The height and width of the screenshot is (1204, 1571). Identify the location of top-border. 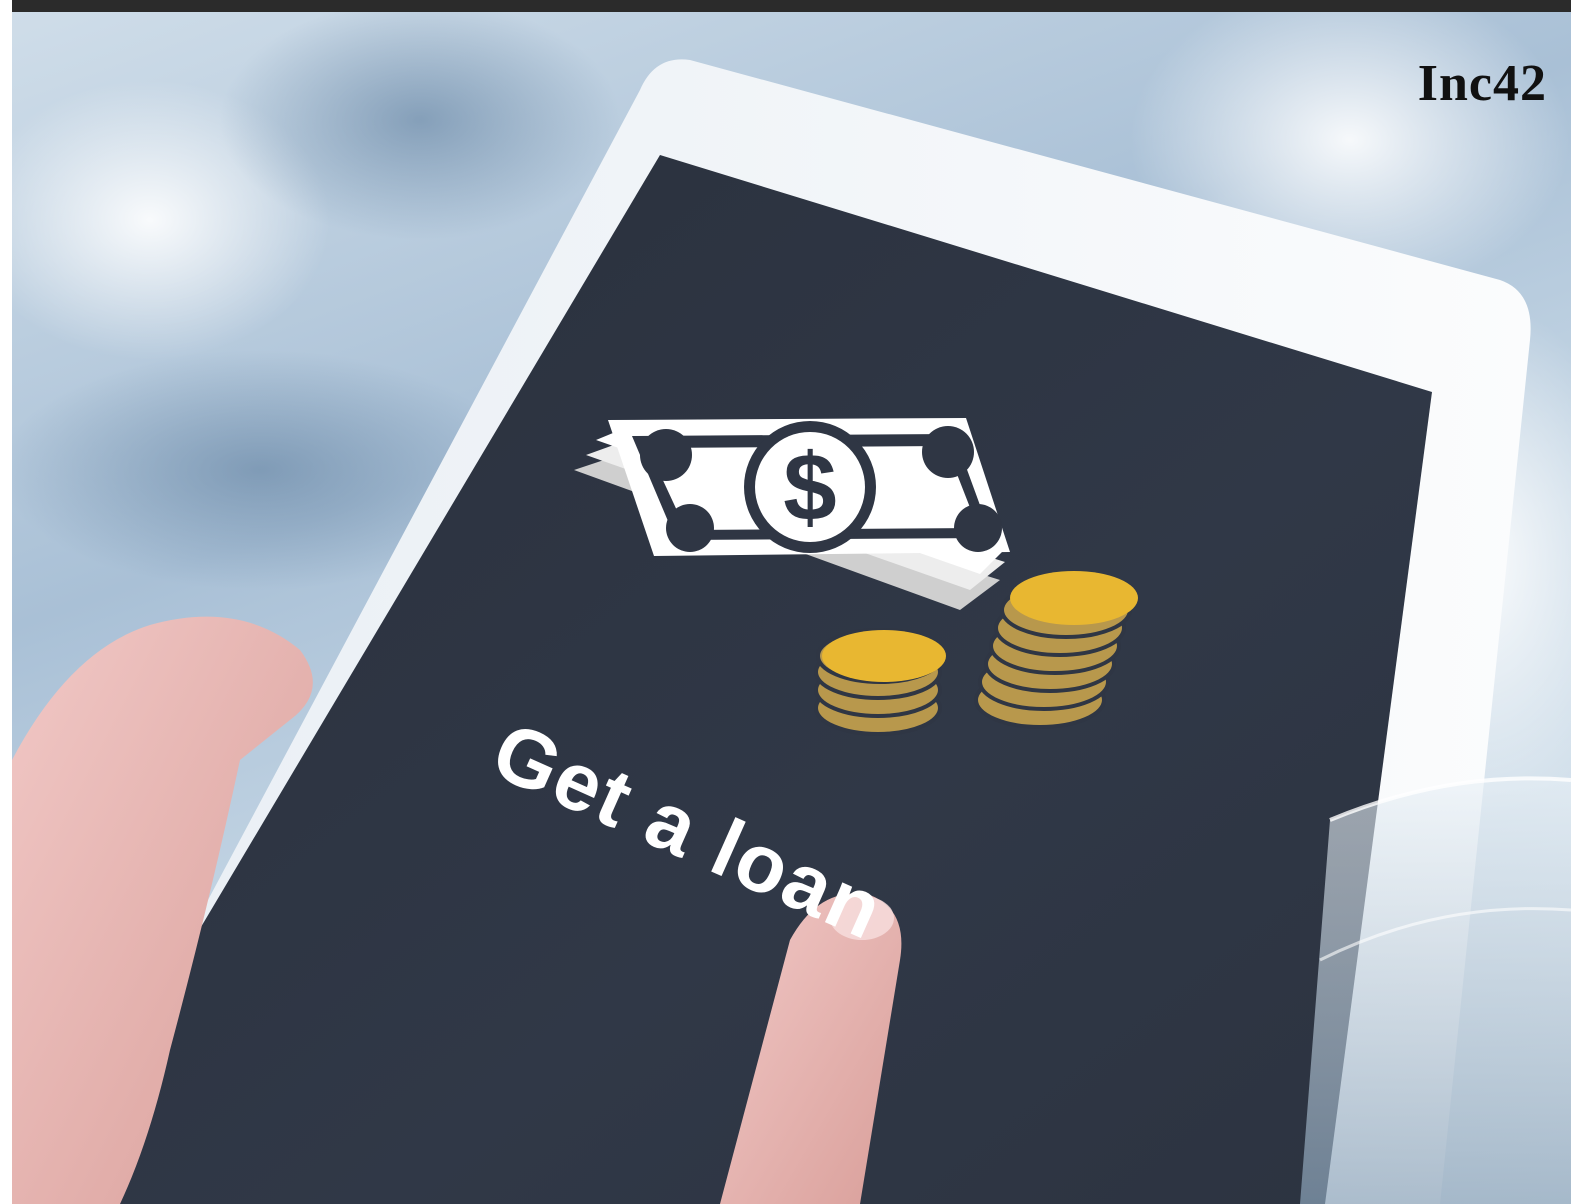
(785, 6).